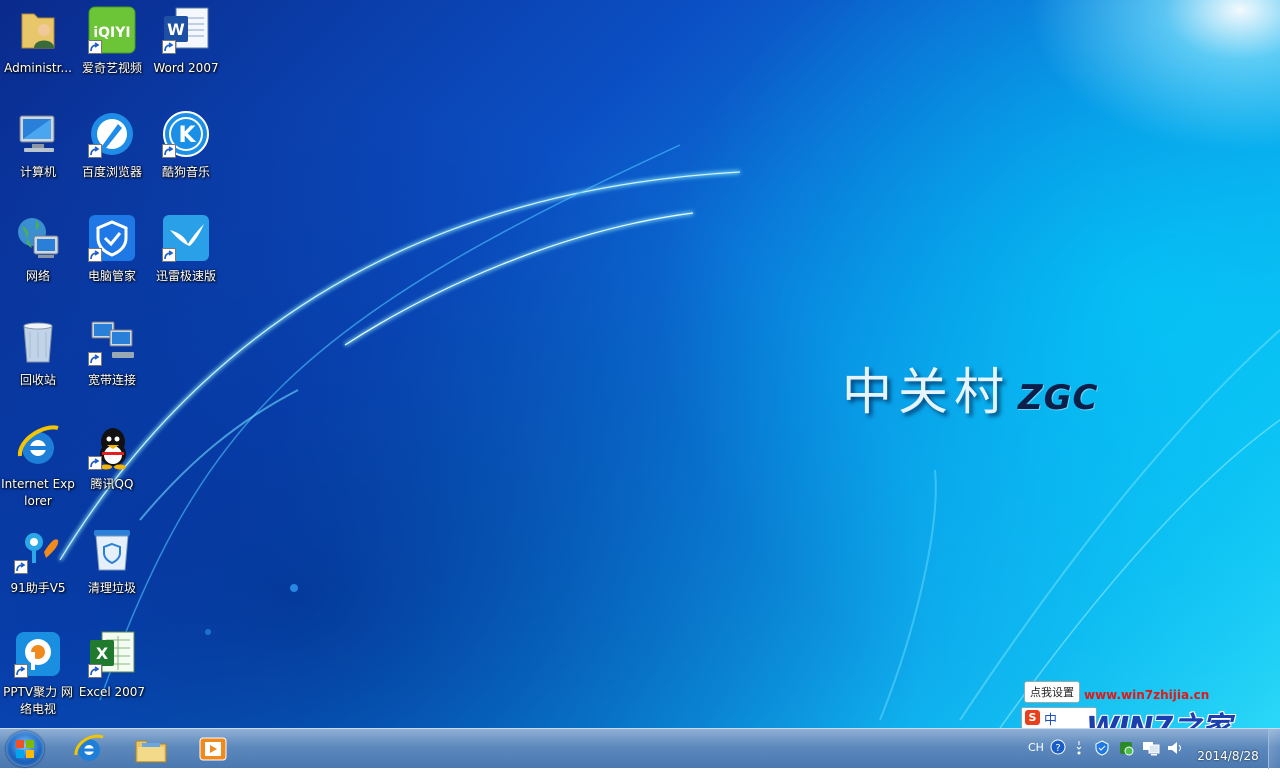 This screenshot has height=781, width=1280. I want to click on icon-label: 回收站, so click(37, 380).